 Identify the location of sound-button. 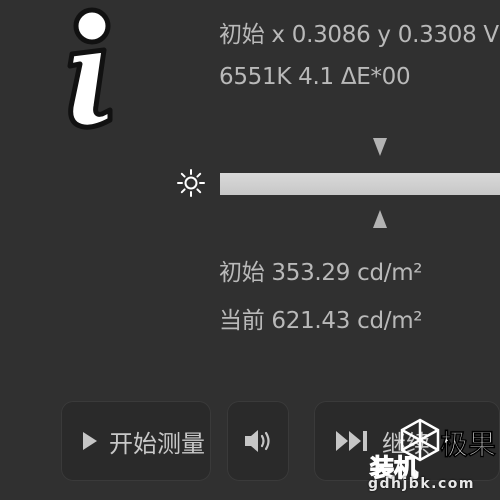
(258, 441).